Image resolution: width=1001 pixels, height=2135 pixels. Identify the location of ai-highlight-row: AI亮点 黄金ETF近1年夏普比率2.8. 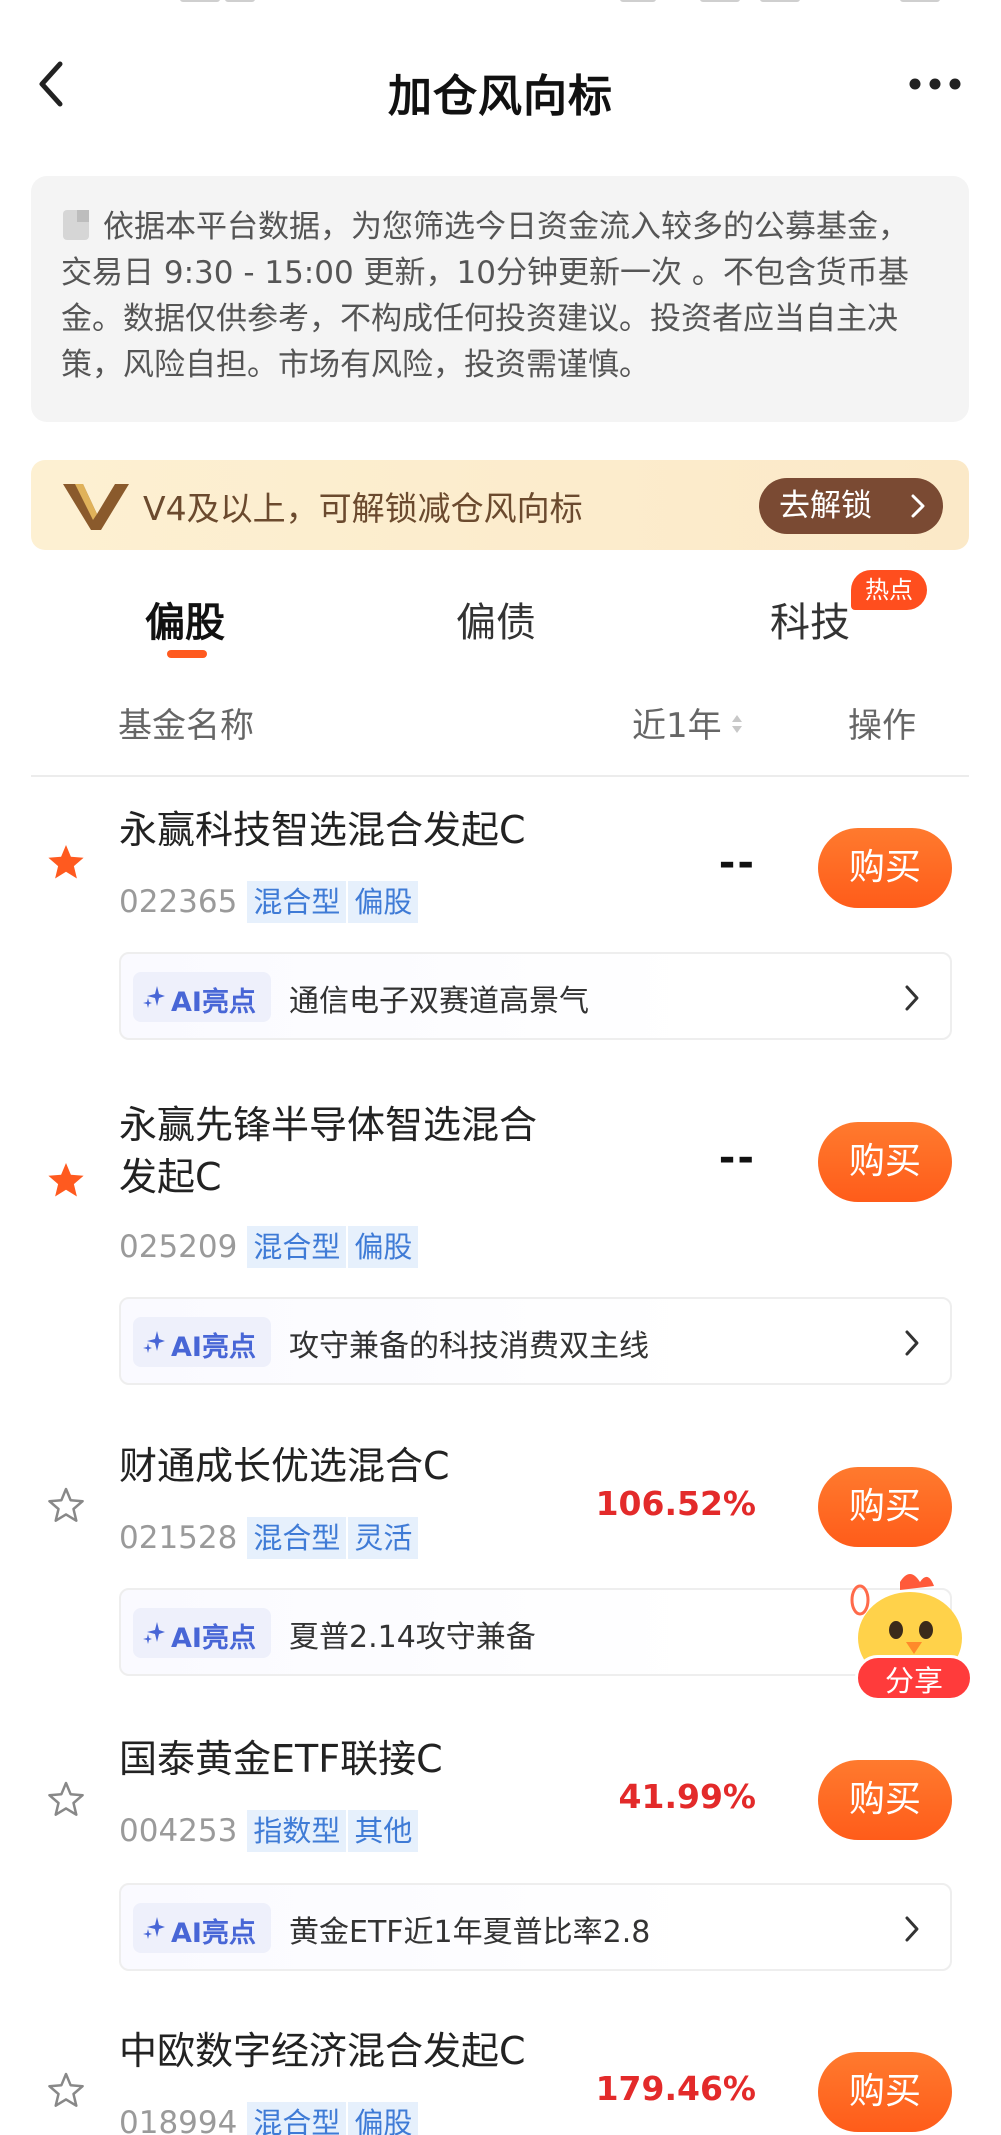
(535, 1927).